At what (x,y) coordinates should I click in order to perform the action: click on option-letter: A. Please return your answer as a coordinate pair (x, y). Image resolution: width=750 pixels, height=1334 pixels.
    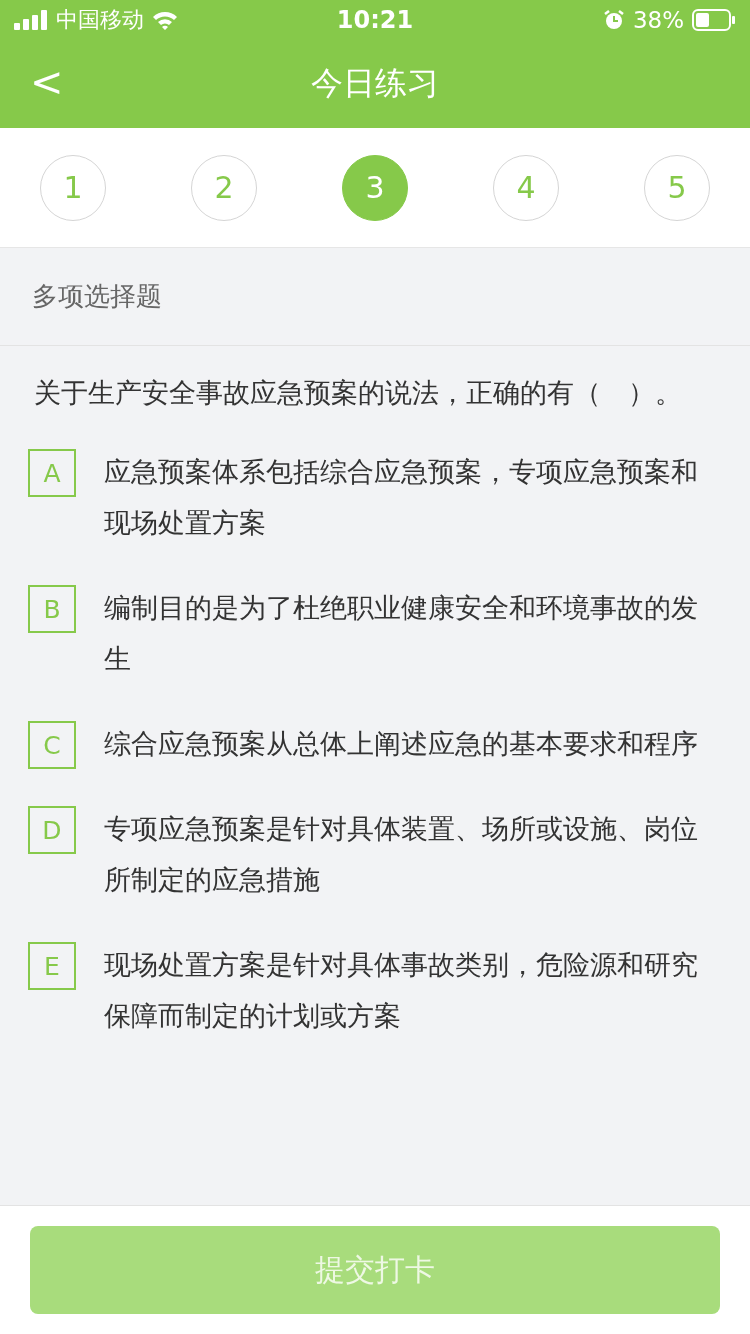
    Looking at the image, I should click on (52, 473).